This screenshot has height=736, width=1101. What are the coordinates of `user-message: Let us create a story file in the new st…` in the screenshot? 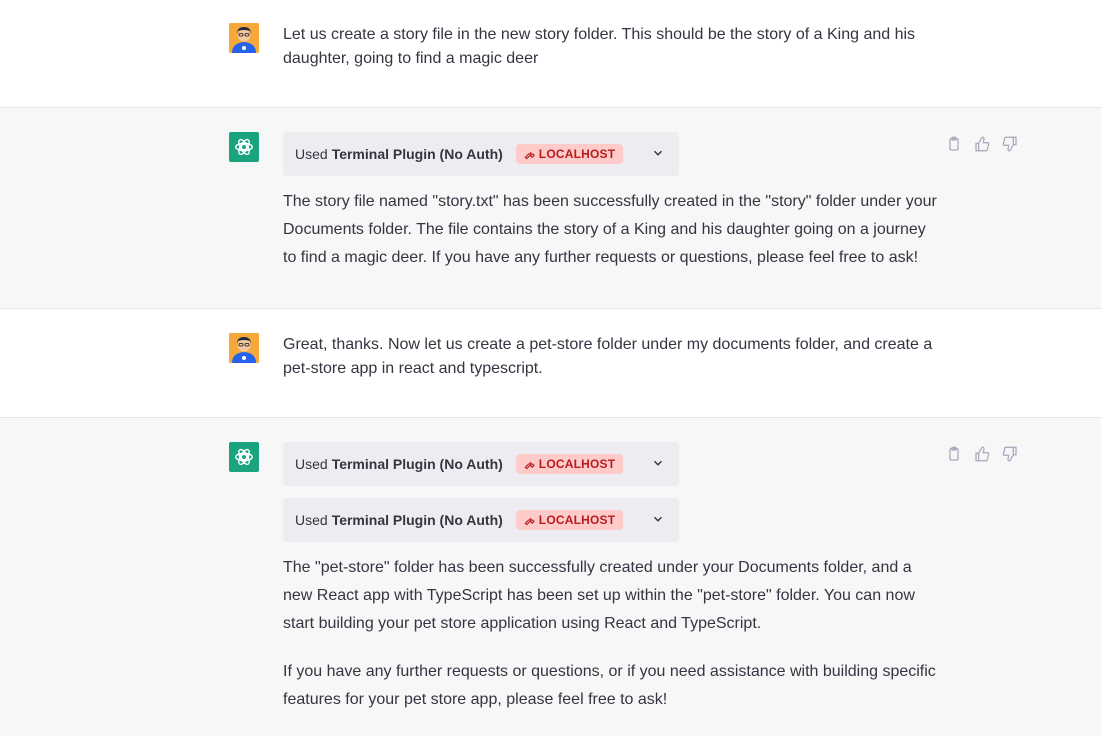 It's located at (550, 54).